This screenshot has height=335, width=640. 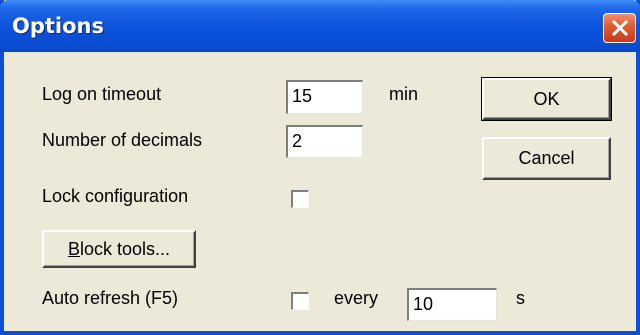 I want to click on cancel-button: Cancel, so click(x=546, y=158).